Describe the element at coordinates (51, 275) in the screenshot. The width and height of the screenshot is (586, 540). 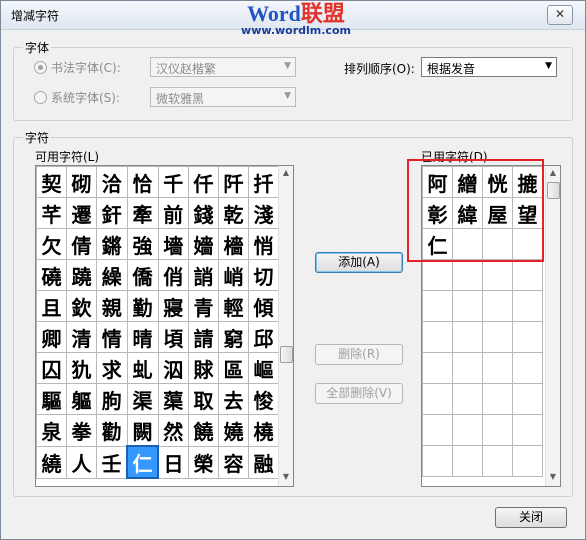
I see `char-cell: 磽` at that location.